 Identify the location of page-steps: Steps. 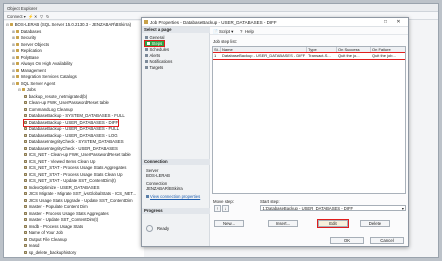
(154, 43).